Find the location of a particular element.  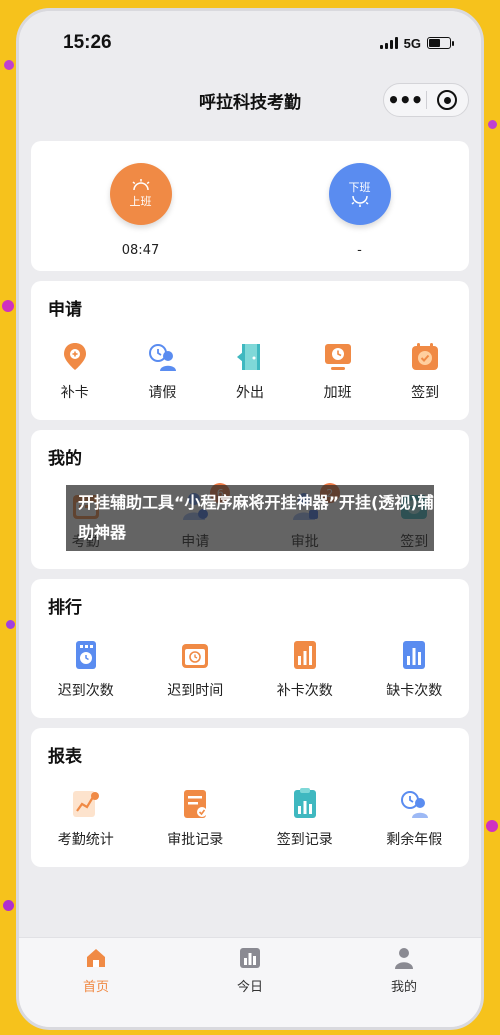

clock-card: 上班 08:47 下班 - is located at coordinates (250, 206).